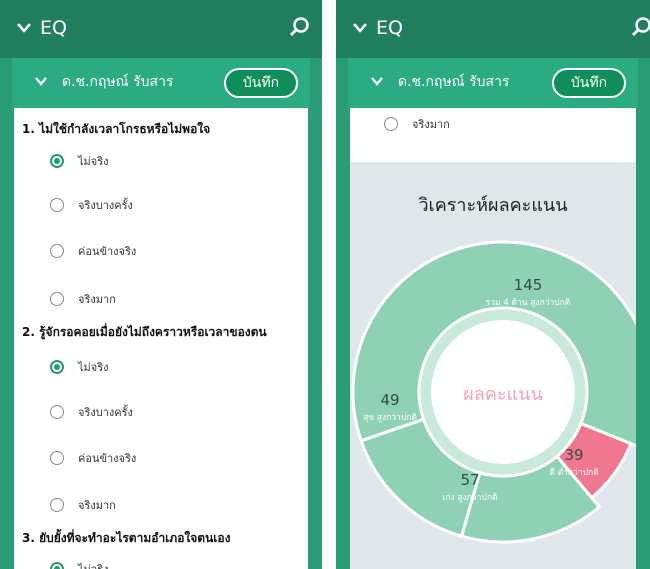  Describe the element at coordinates (573, 455) in the screenshot. I see `segment-value: 39` at that location.